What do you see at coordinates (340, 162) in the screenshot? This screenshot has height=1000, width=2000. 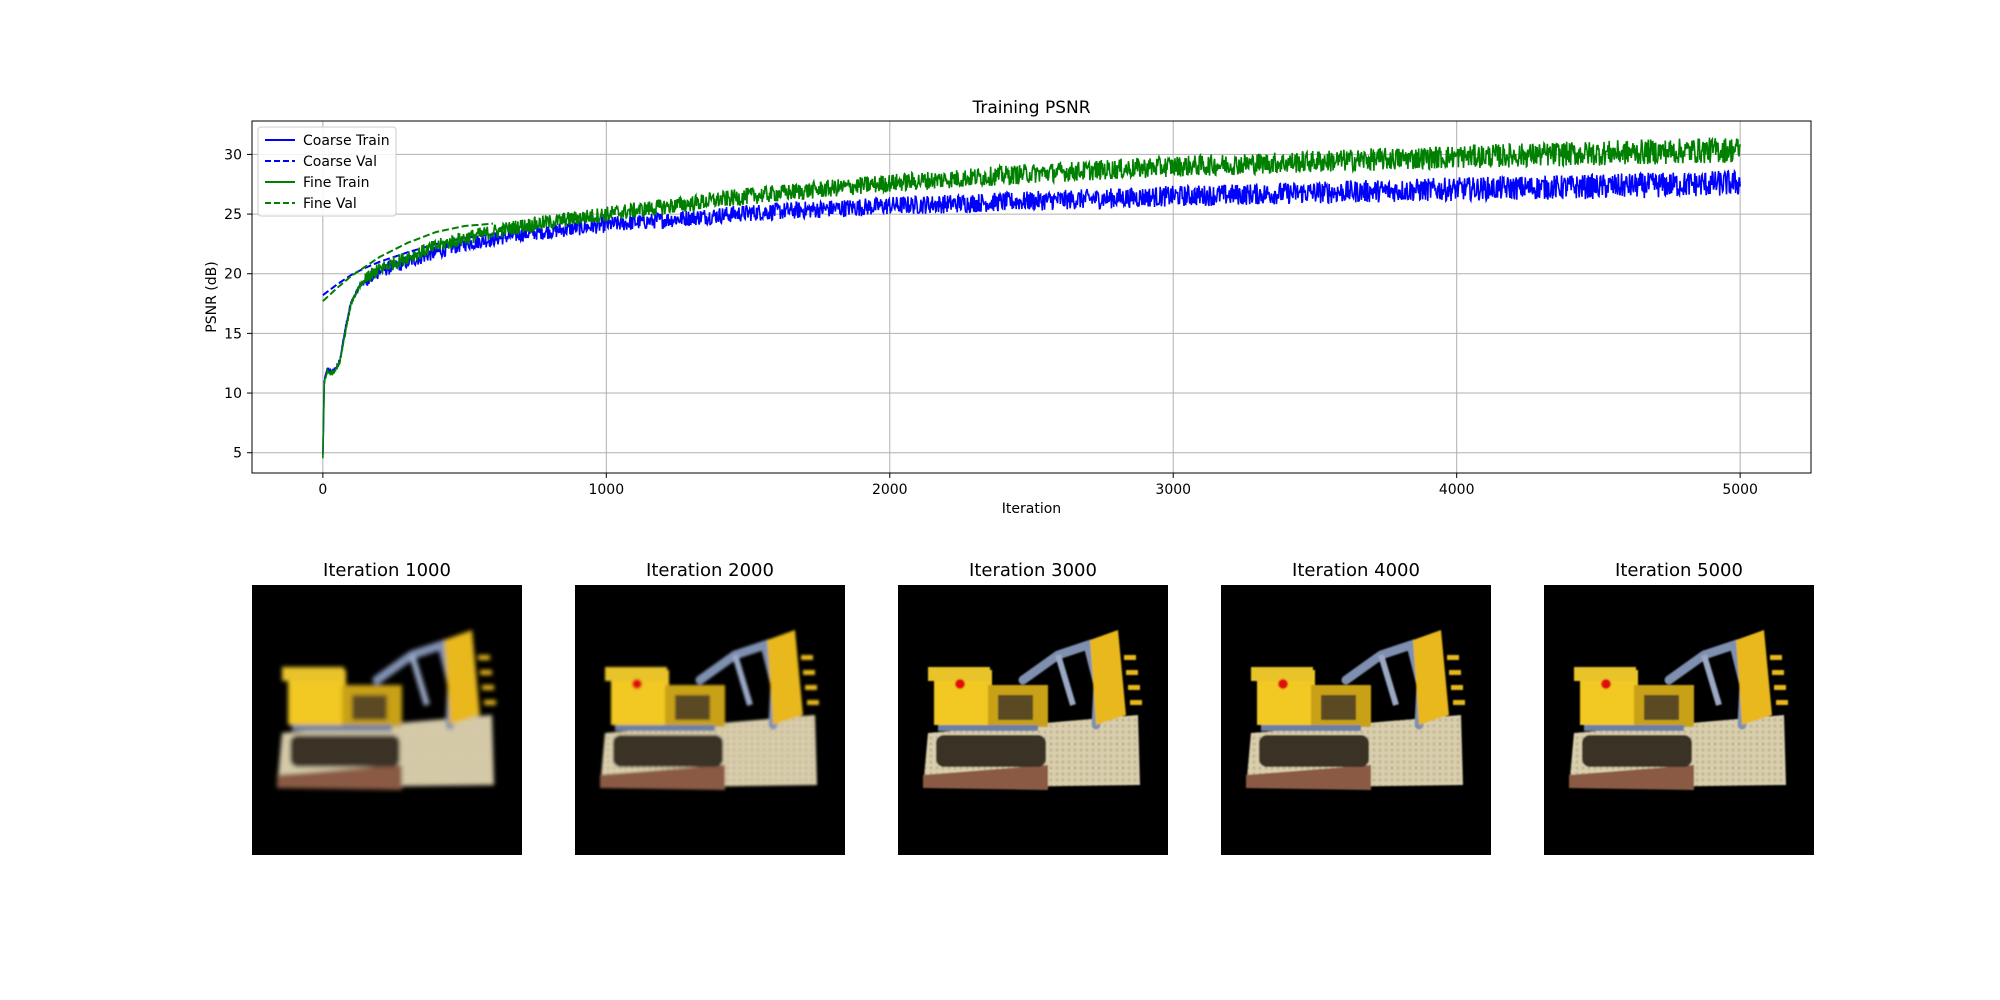 I see `legend-label: Coarse Val` at bounding box center [340, 162].